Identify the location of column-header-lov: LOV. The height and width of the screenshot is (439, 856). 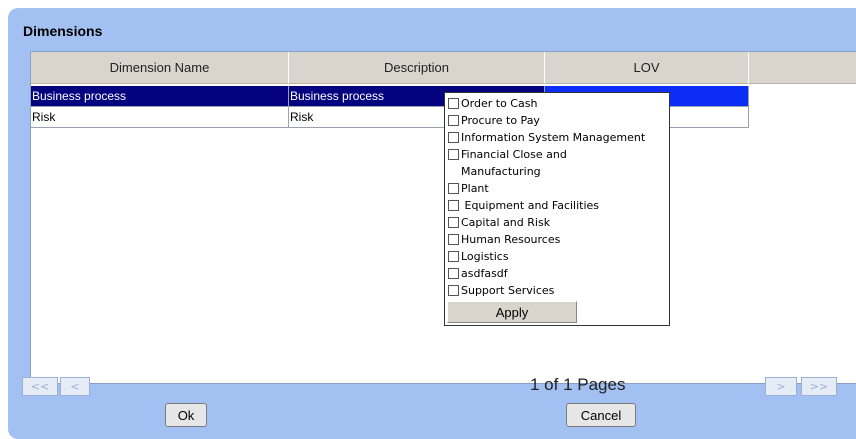
(647, 68).